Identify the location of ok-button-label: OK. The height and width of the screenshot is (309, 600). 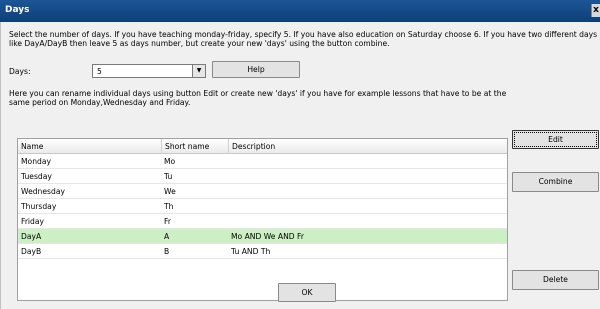
(307, 292).